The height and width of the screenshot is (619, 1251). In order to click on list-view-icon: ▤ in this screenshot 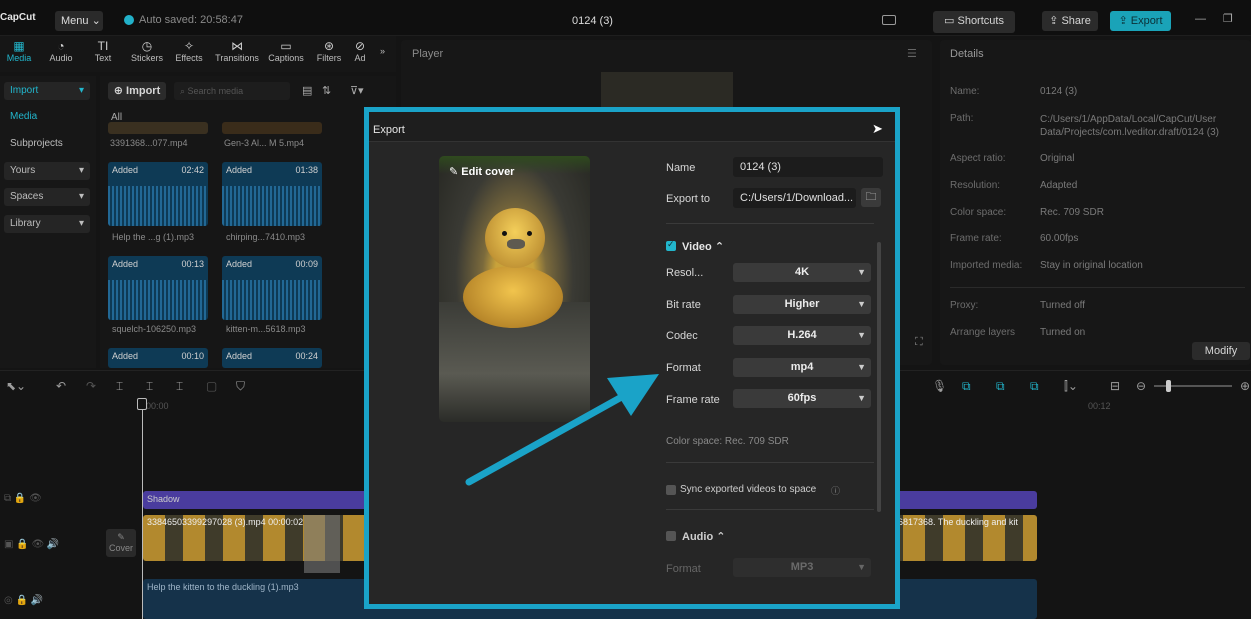, I will do `click(307, 90)`.